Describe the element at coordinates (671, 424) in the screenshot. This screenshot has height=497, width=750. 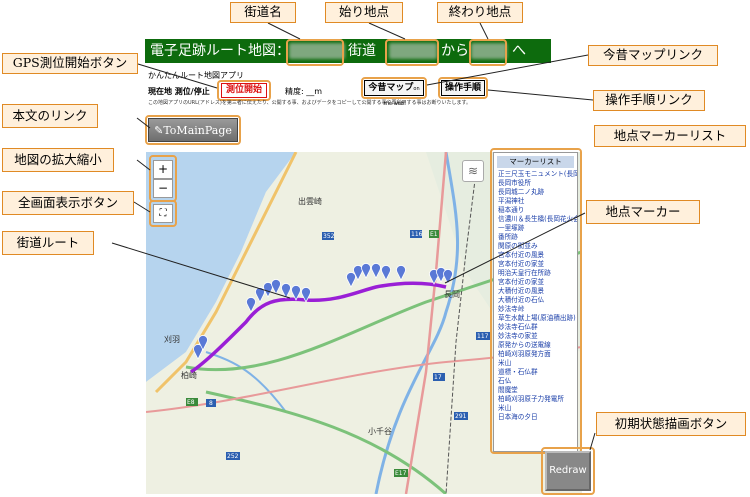
I see `callout-redraw: 初期状態描画ボタン` at that location.